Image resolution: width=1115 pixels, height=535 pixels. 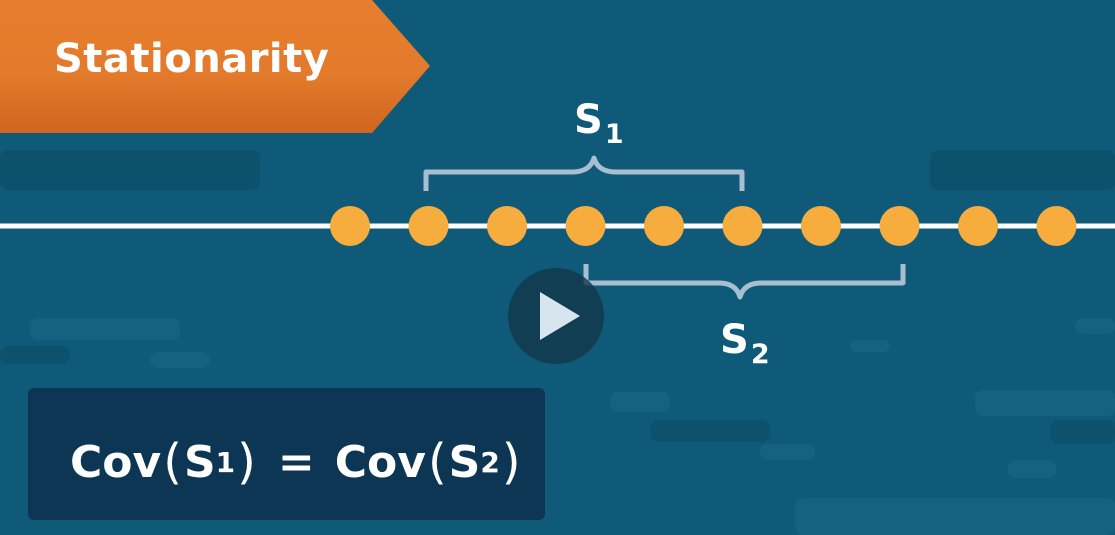 I want to click on formula-left-open-paren: (, so click(x=172, y=462).